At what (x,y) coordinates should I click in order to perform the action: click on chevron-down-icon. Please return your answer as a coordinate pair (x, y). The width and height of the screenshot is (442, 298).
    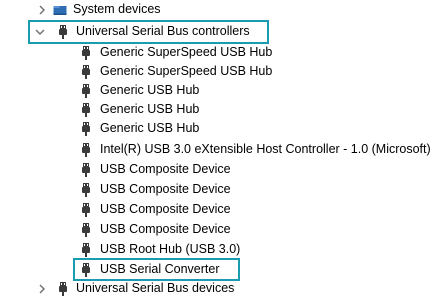
    Looking at the image, I should click on (40, 31).